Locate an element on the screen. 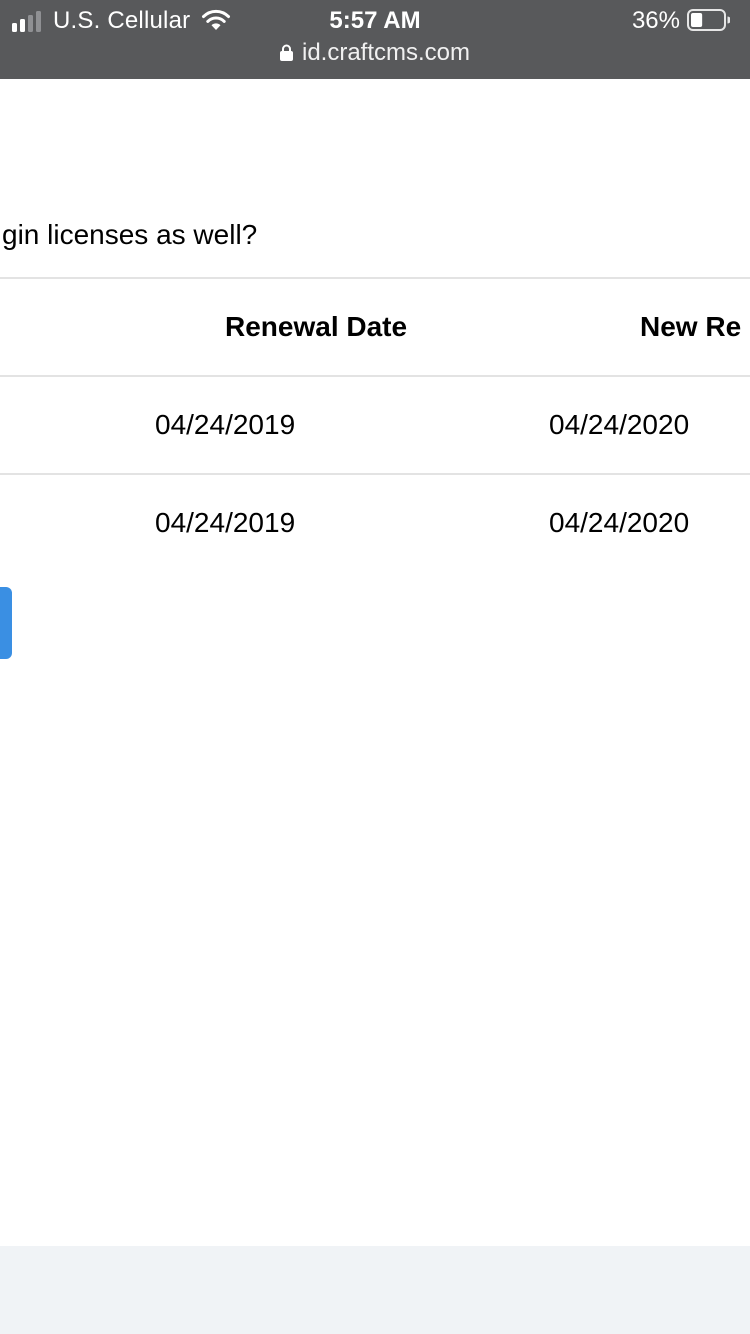 This screenshot has height=1334, width=750. column-header-new-renewal-date: New Re is located at coordinates (691, 326).